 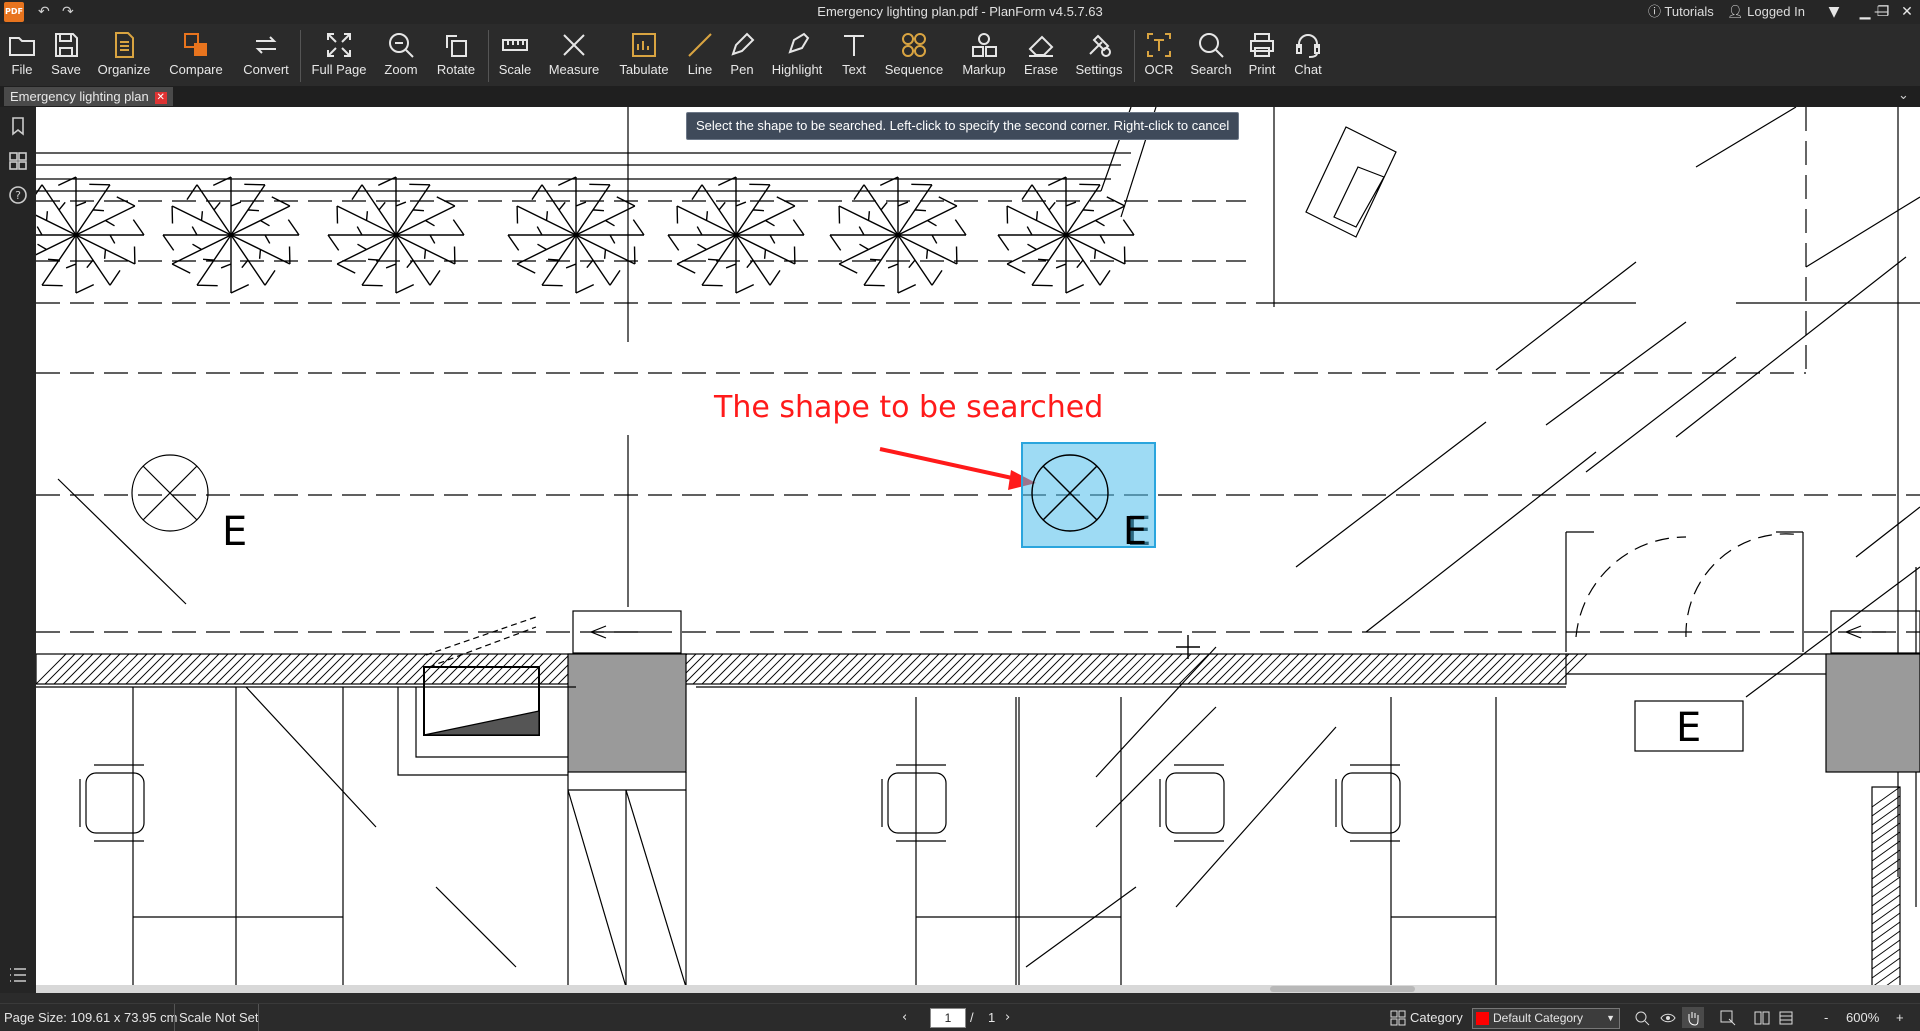 What do you see at coordinates (18, 126) in the screenshot?
I see `bookmark-icon` at bounding box center [18, 126].